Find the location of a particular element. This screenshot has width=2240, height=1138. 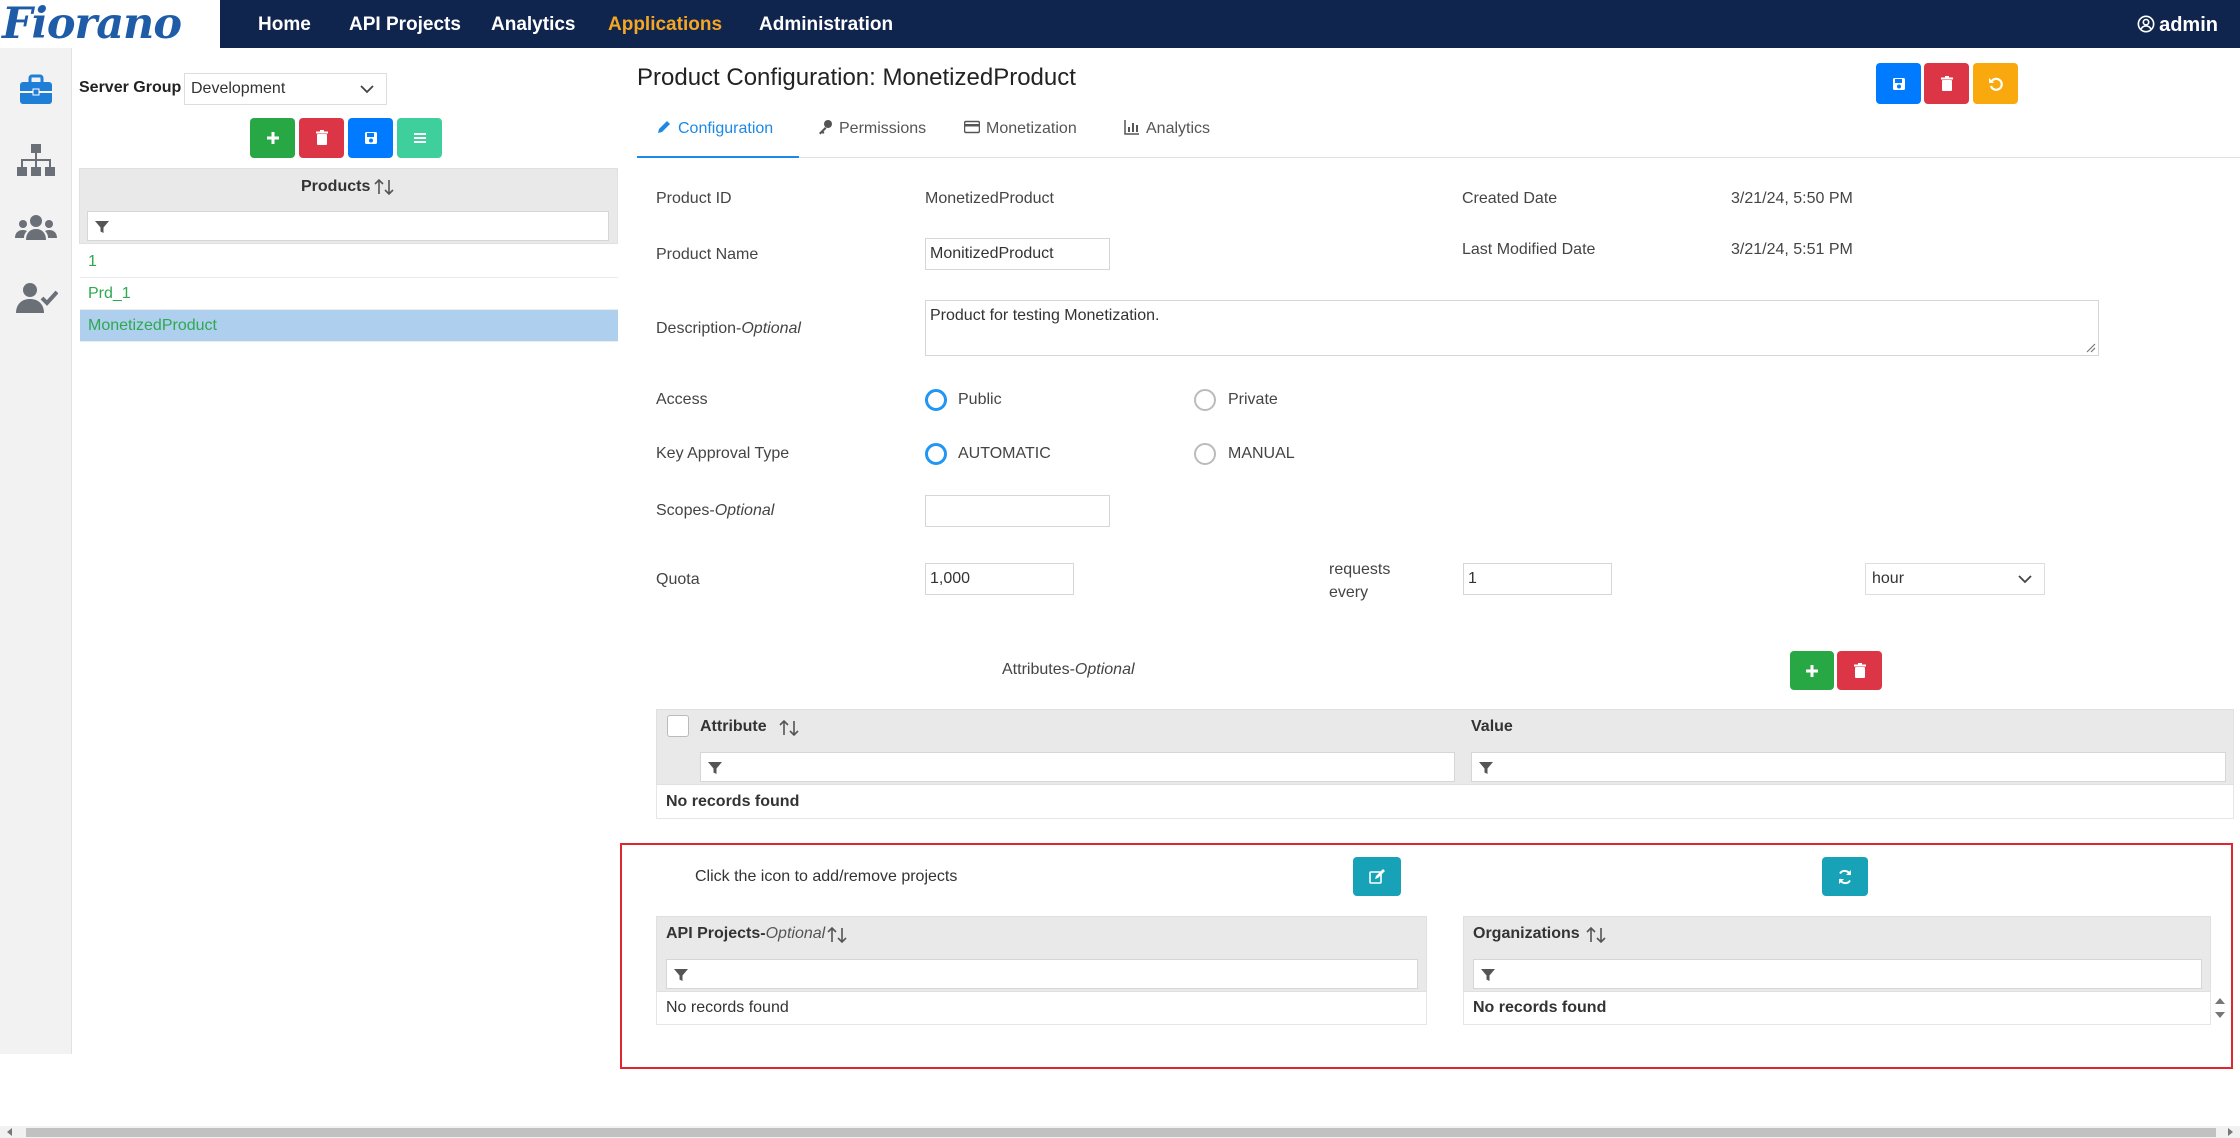

access-private-label: Private is located at coordinates (1253, 400).